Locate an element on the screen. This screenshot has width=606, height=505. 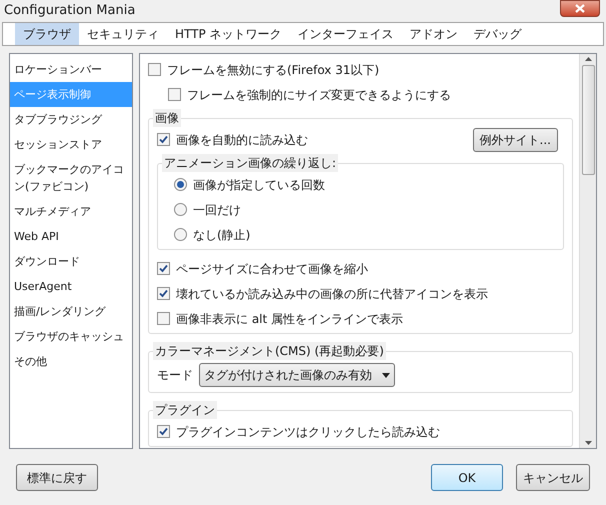
sidebar-item: Web API is located at coordinates (71, 236).